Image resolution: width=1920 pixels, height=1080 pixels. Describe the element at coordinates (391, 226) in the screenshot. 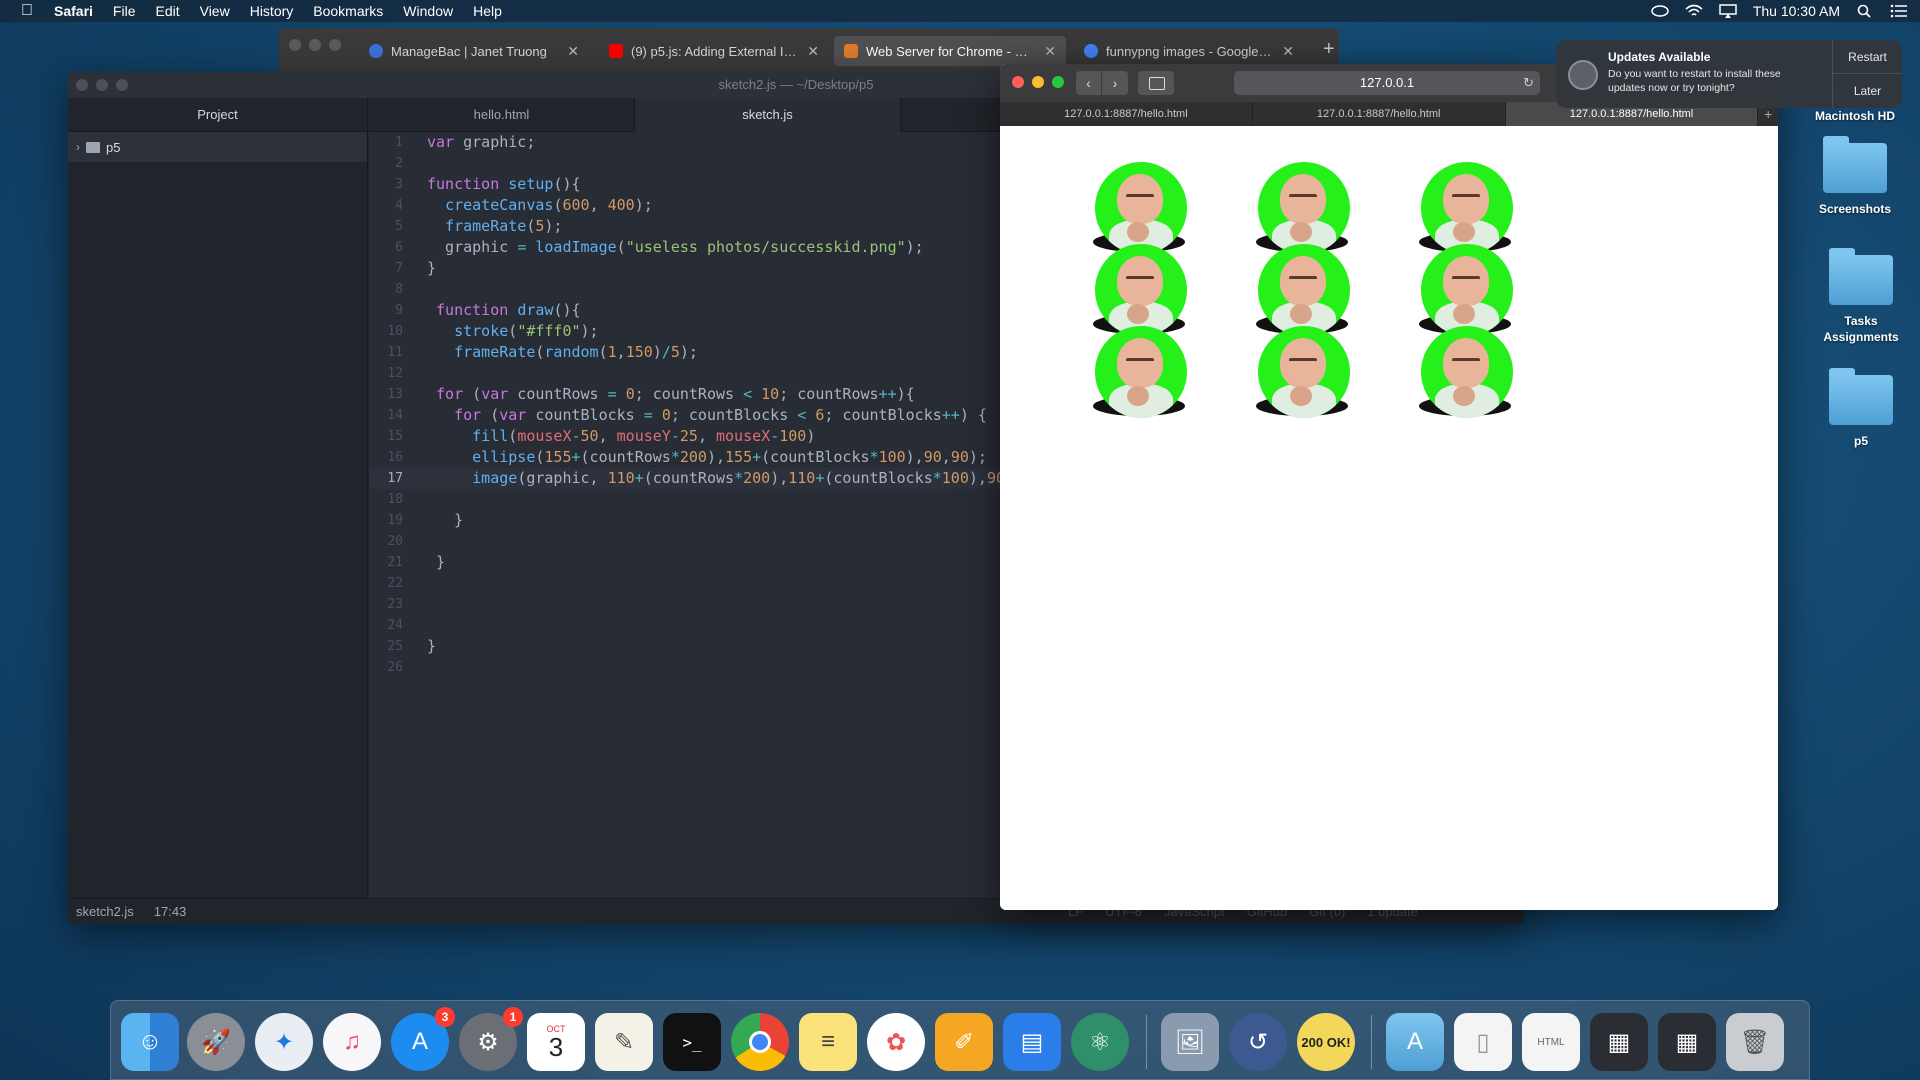

I see `line-number: 5` at that location.